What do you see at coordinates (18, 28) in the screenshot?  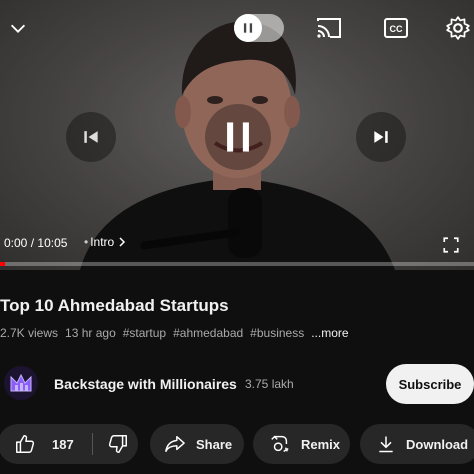 I see `chevron-down-icon` at bounding box center [18, 28].